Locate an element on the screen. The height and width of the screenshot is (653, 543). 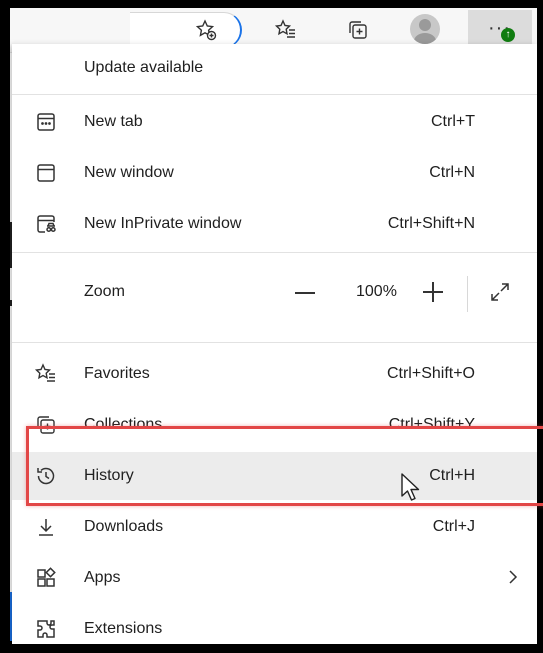
zoom-divider is located at coordinates (467, 294).